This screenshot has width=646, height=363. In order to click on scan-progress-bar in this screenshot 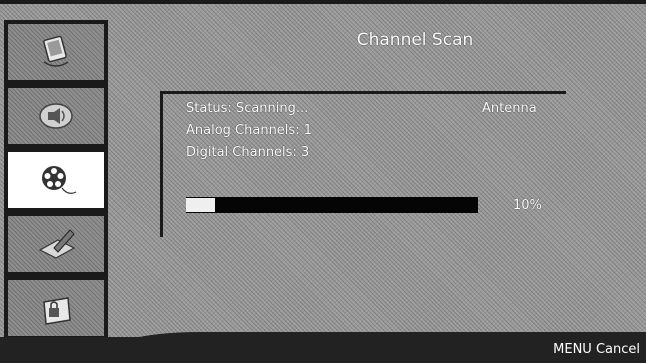, I will do `click(332, 205)`.